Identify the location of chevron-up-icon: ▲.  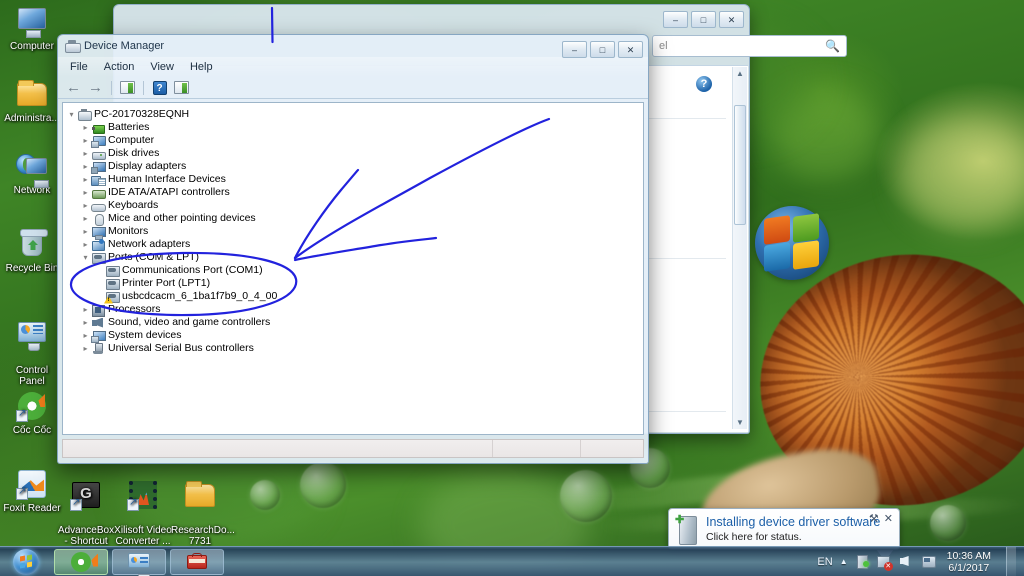
(844, 561).